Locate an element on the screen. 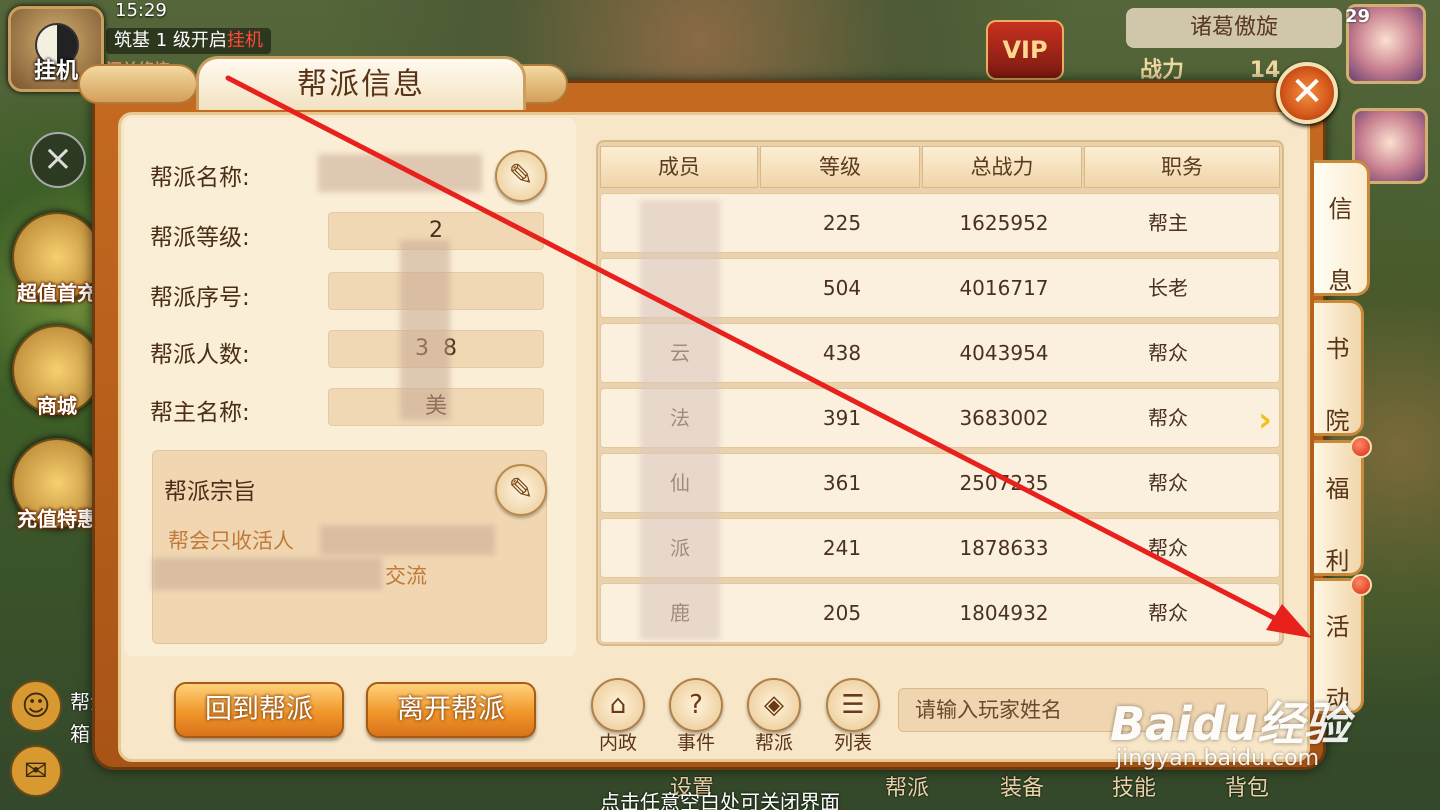 This screenshot has height=810, width=1440. blurred-member-names is located at coordinates (680, 420).